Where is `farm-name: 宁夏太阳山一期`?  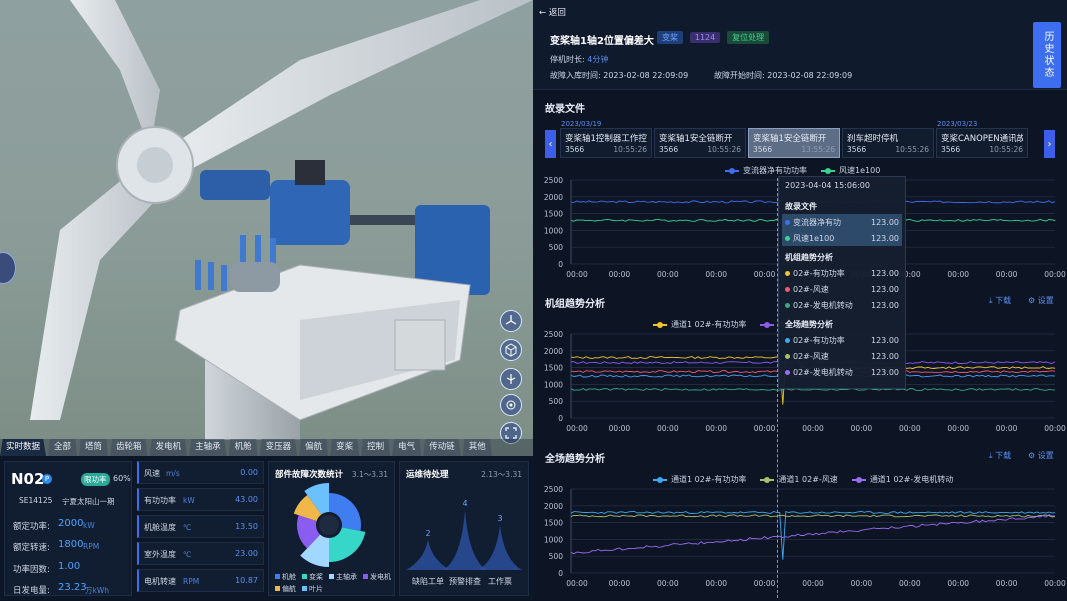
farm-name: 宁夏太阳山一期 is located at coordinates (88, 501).